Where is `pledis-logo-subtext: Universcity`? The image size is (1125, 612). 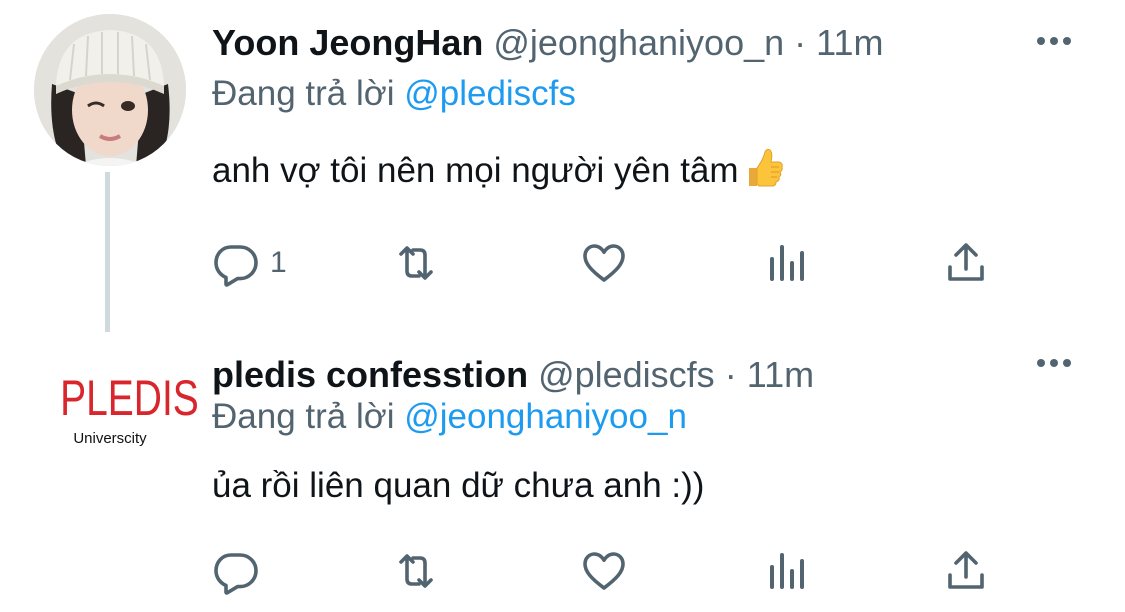 pledis-logo-subtext: Universcity is located at coordinates (110, 438).